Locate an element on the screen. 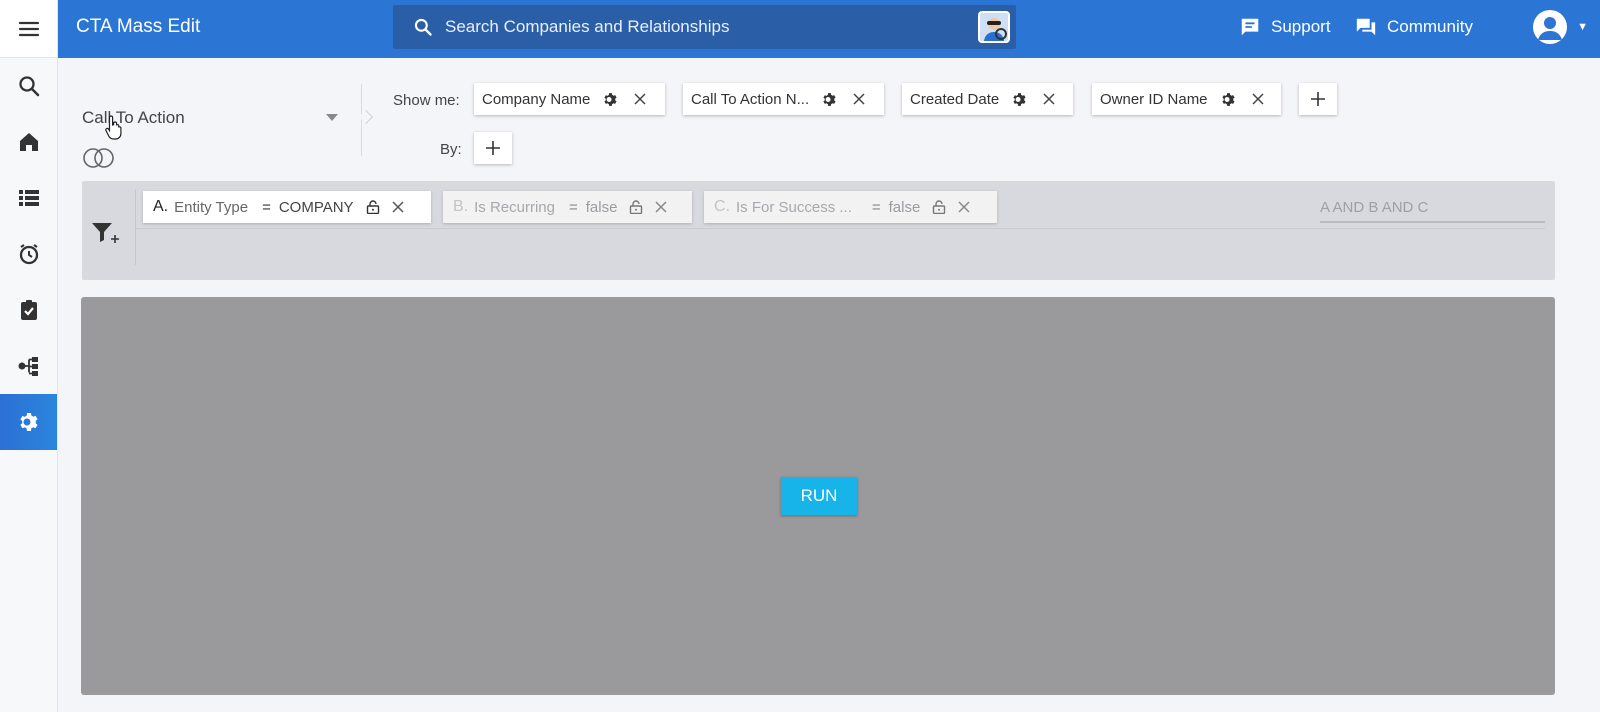  rail-settings-button is located at coordinates (28, 422).